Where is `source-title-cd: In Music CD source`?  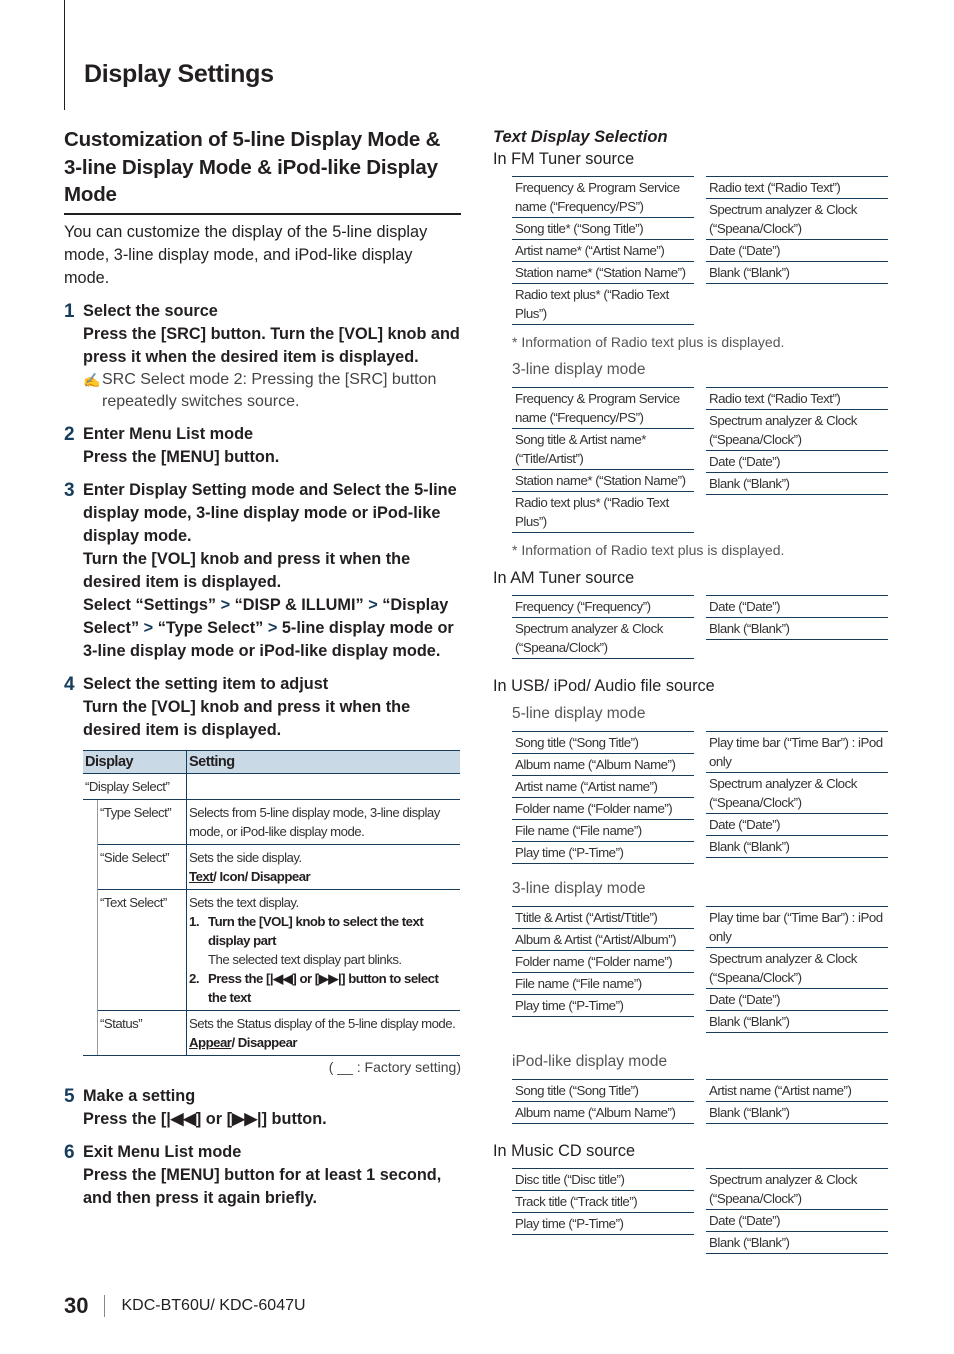 source-title-cd: In Music CD source is located at coordinates (564, 1151).